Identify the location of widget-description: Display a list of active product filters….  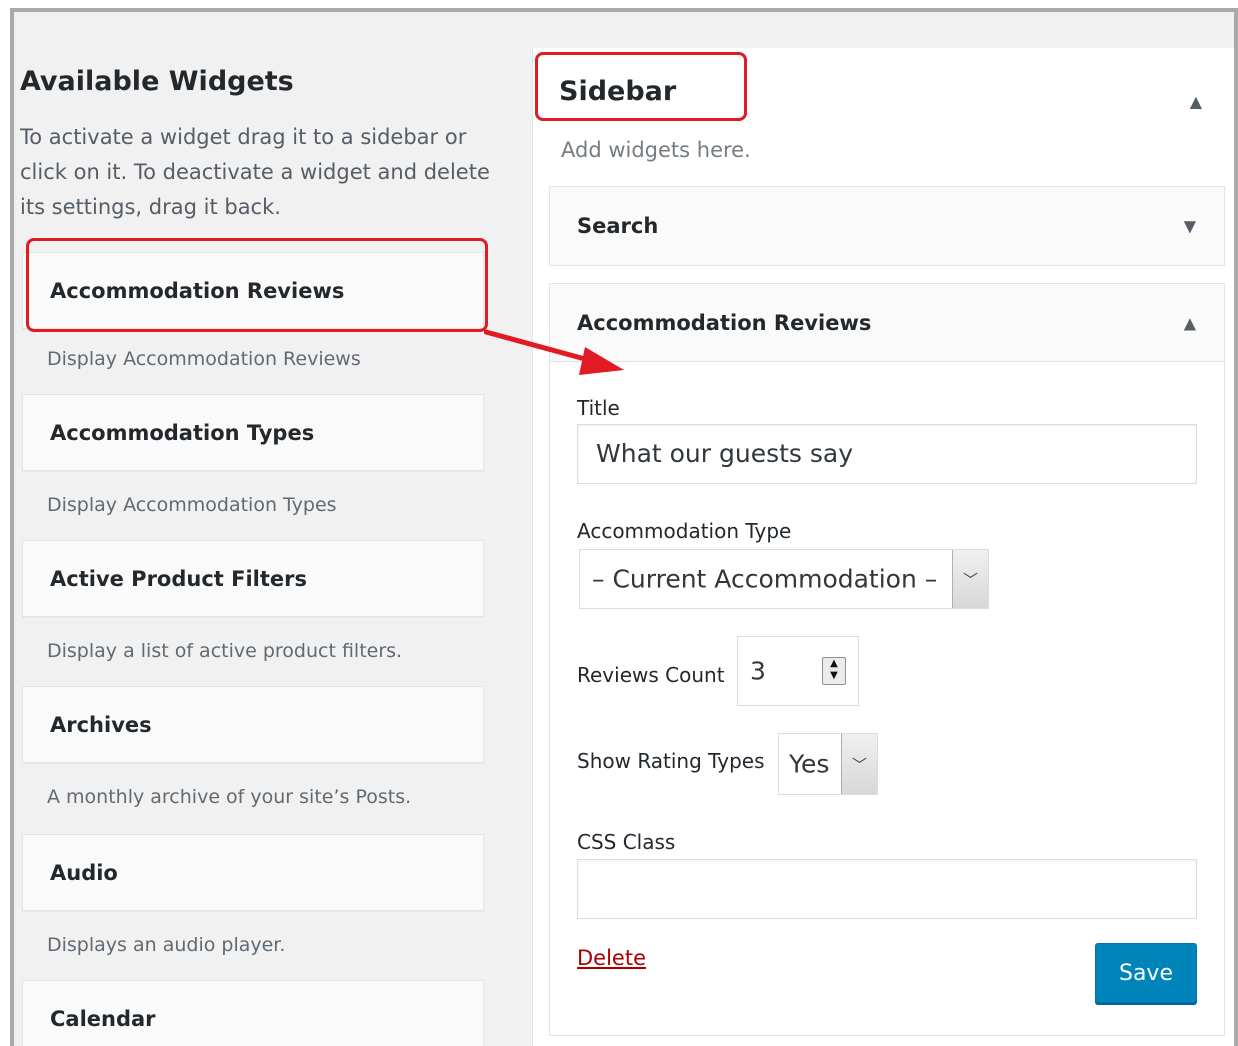
(225, 651).